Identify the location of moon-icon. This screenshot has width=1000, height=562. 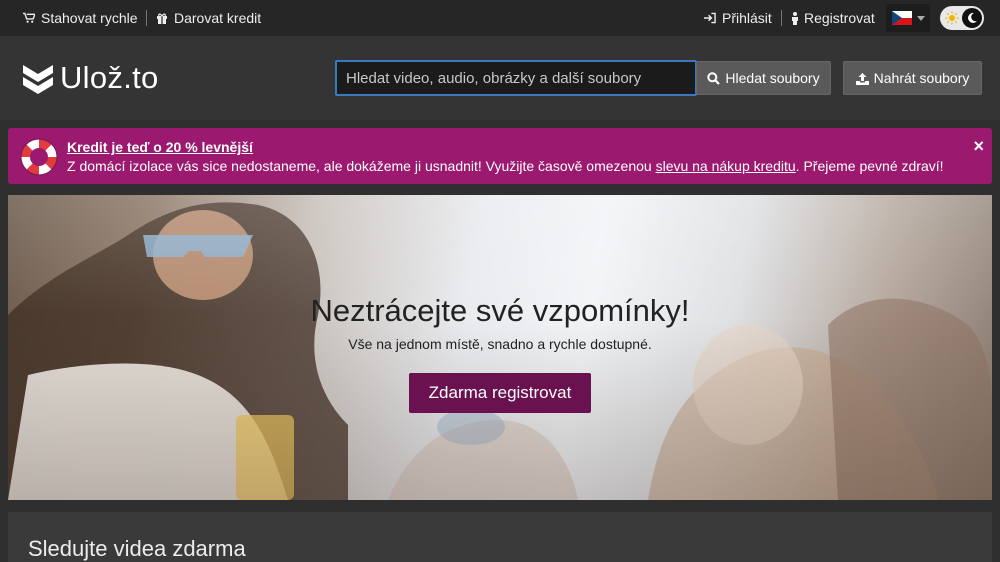
(972, 18).